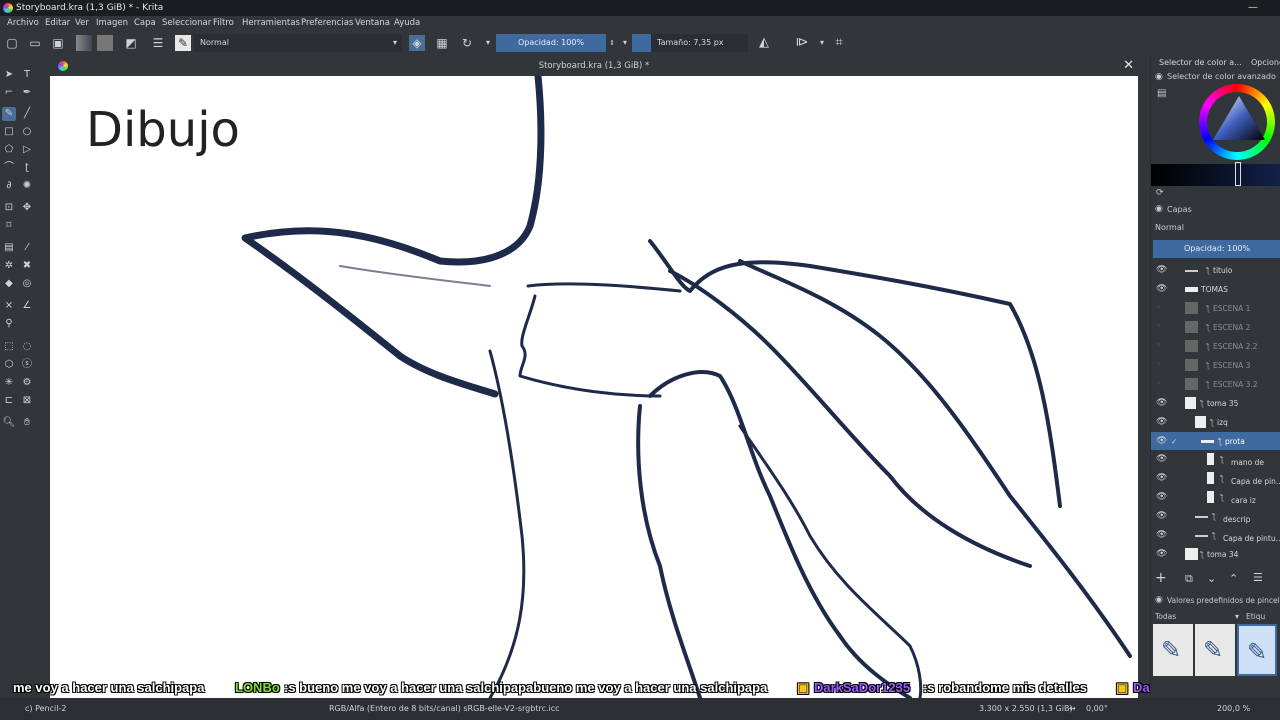 This screenshot has width=1280, height=720. What do you see at coordinates (186, 23) in the screenshot?
I see `menu-seleccionar: Seleccionar` at bounding box center [186, 23].